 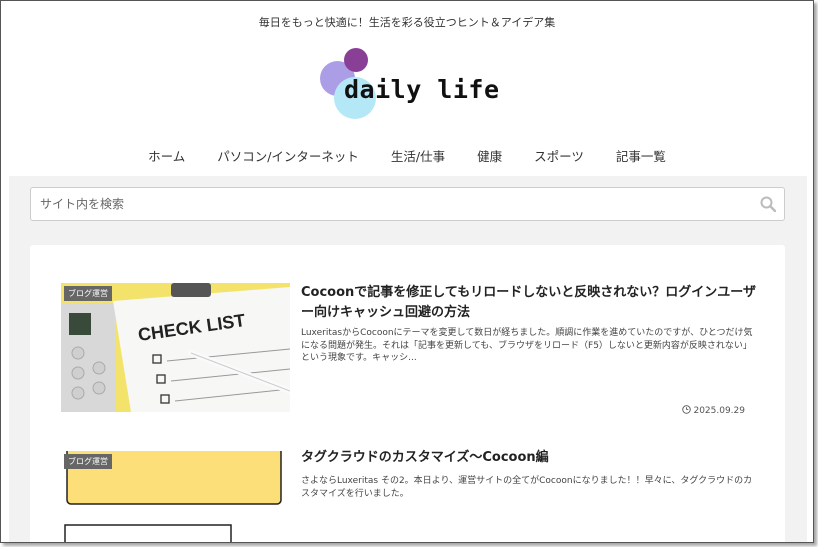 I want to click on nav-item-sports: スポーツ, so click(x=559, y=155).